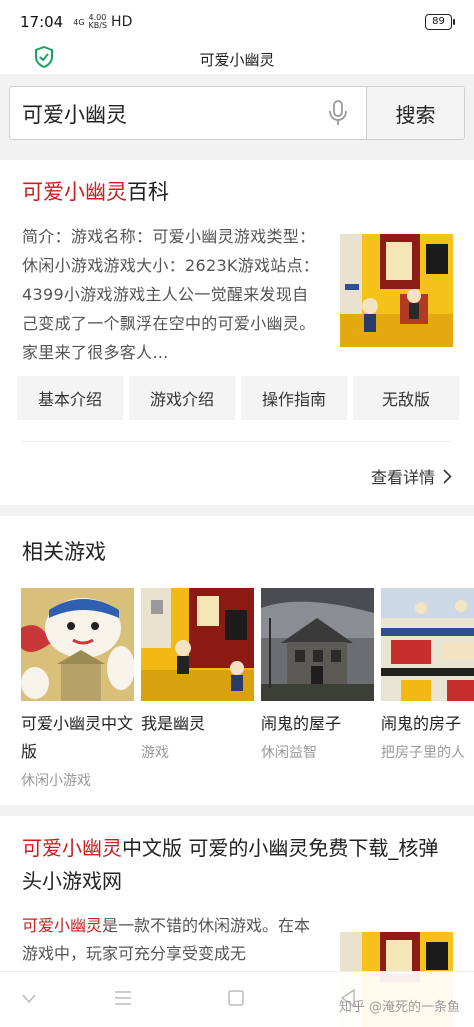 The image size is (474, 1027). Describe the element at coordinates (232, 865) in the screenshot. I see `result-title-link: 可爱小幽灵中文版 可爱的小幽灵免费下载_核弹头小游戏网` at that location.